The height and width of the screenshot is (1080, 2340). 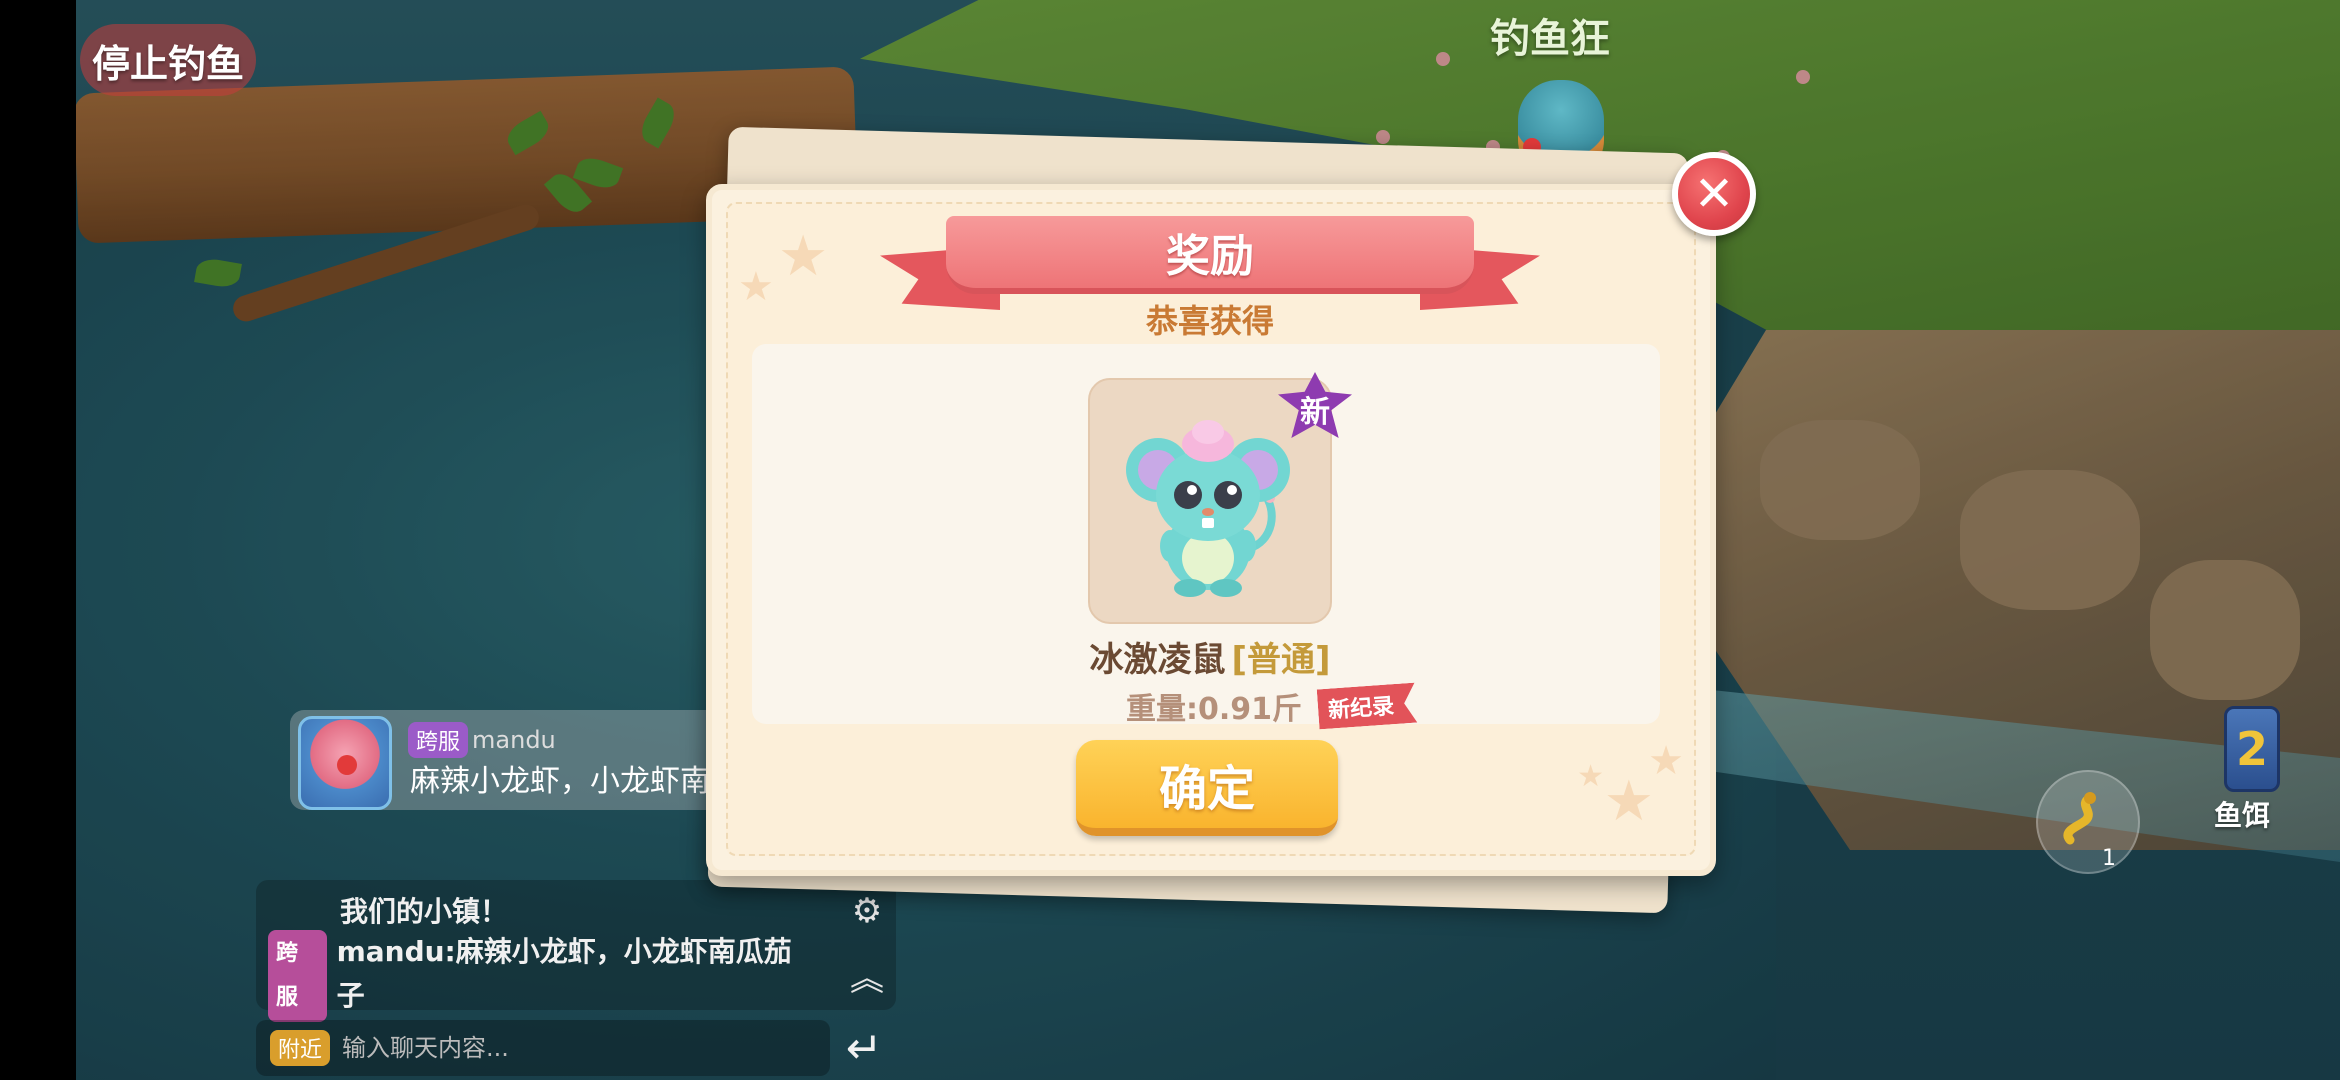 I want to click on avatar-nose, so click(x=347, y=765).